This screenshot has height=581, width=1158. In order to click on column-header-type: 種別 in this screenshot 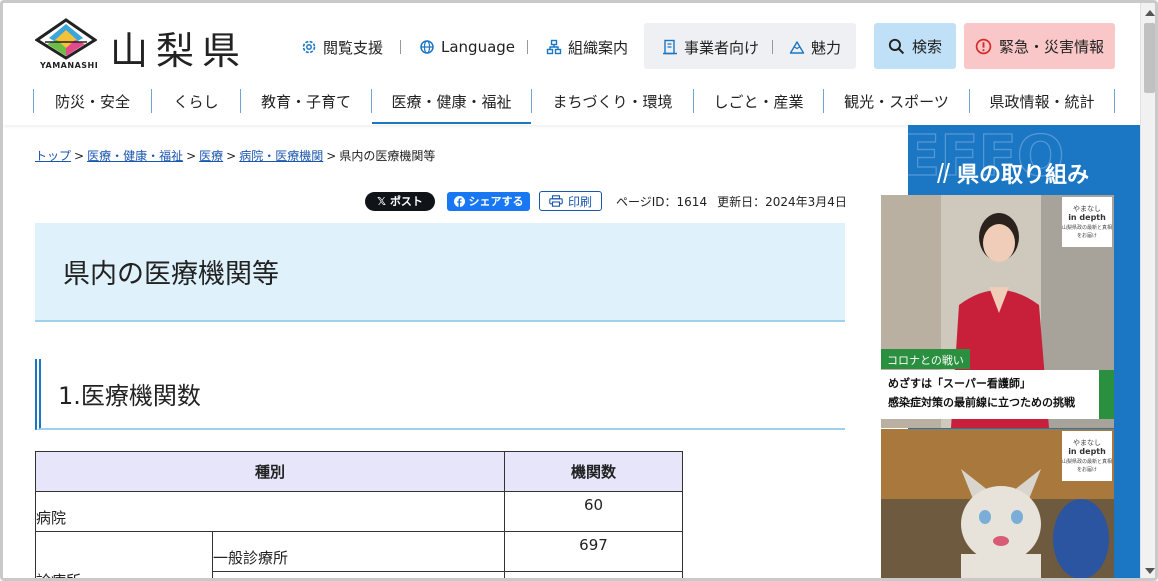, I will do `click(270, 471)`.